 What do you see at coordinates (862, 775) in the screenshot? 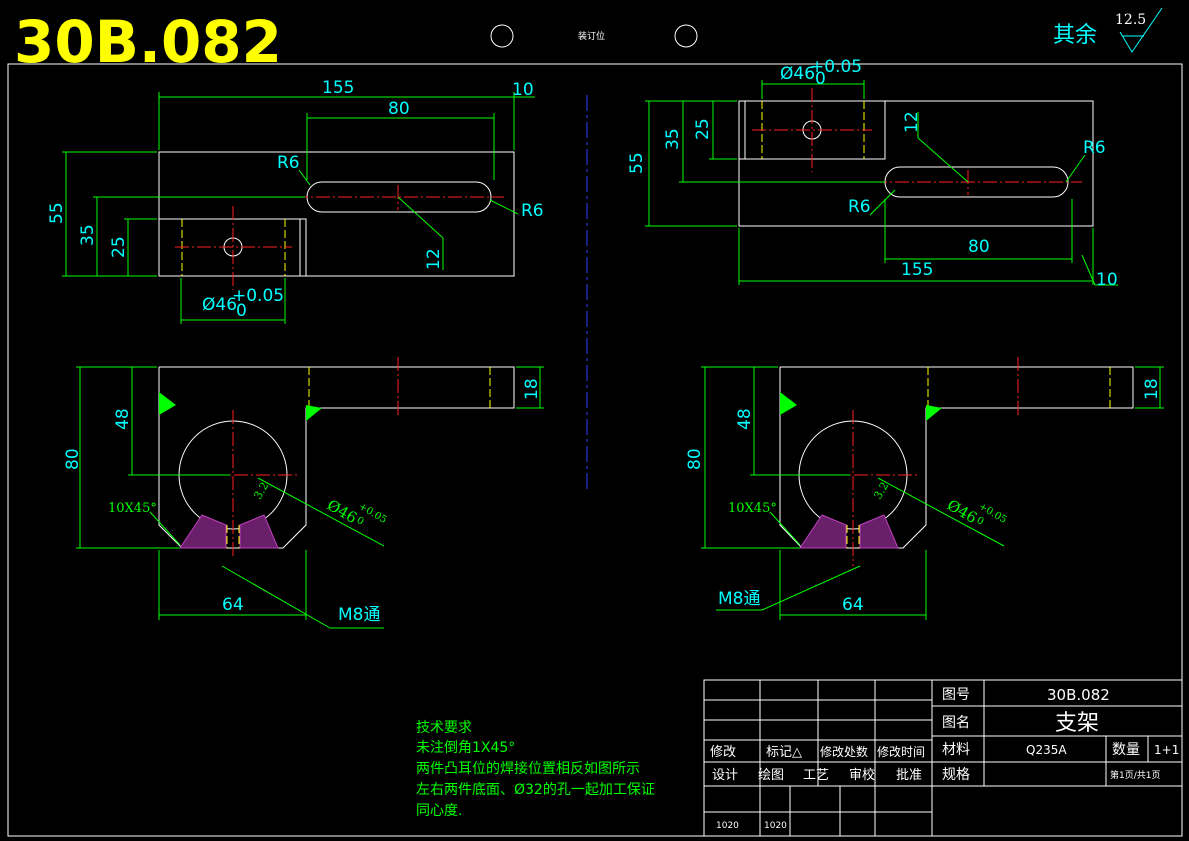
I see `sign-col-4: 审校` at bounding box center [862, 775].